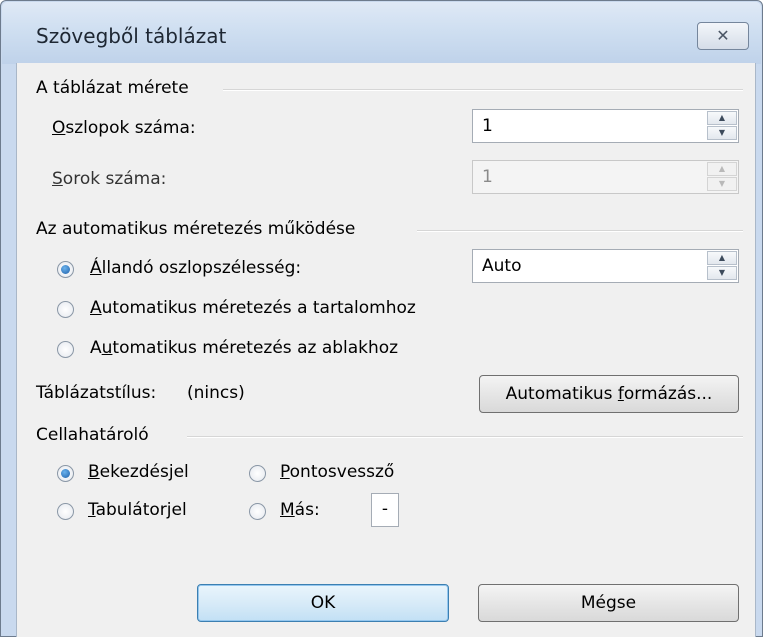 This screenshot has height=637, width=763. I want to click on tab-label: Tabulátorjel, so click(137, 510).